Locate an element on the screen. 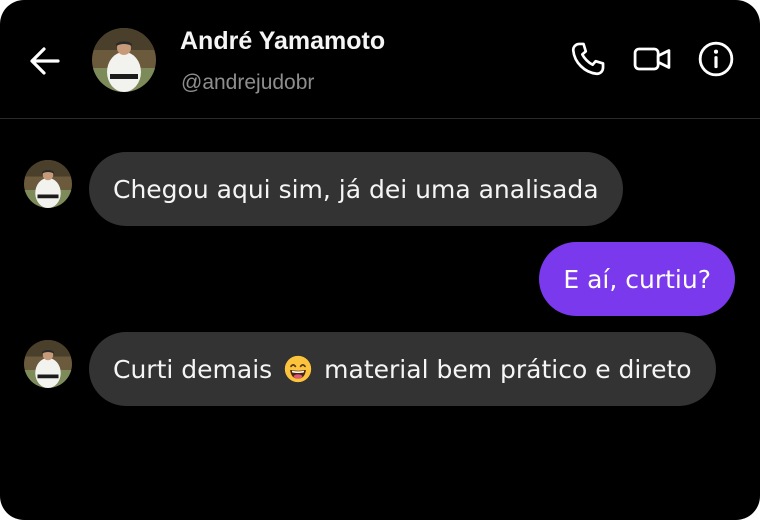 This screenshot has height=520, width=760. grinning-face-icon is located at coordinates (298, 369).